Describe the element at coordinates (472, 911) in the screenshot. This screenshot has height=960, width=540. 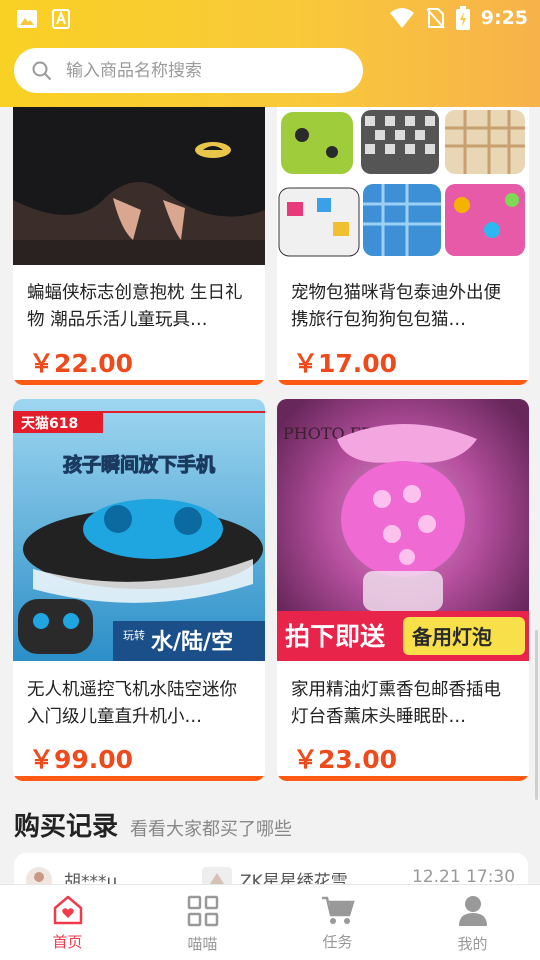
I see `person-icon` at that location.